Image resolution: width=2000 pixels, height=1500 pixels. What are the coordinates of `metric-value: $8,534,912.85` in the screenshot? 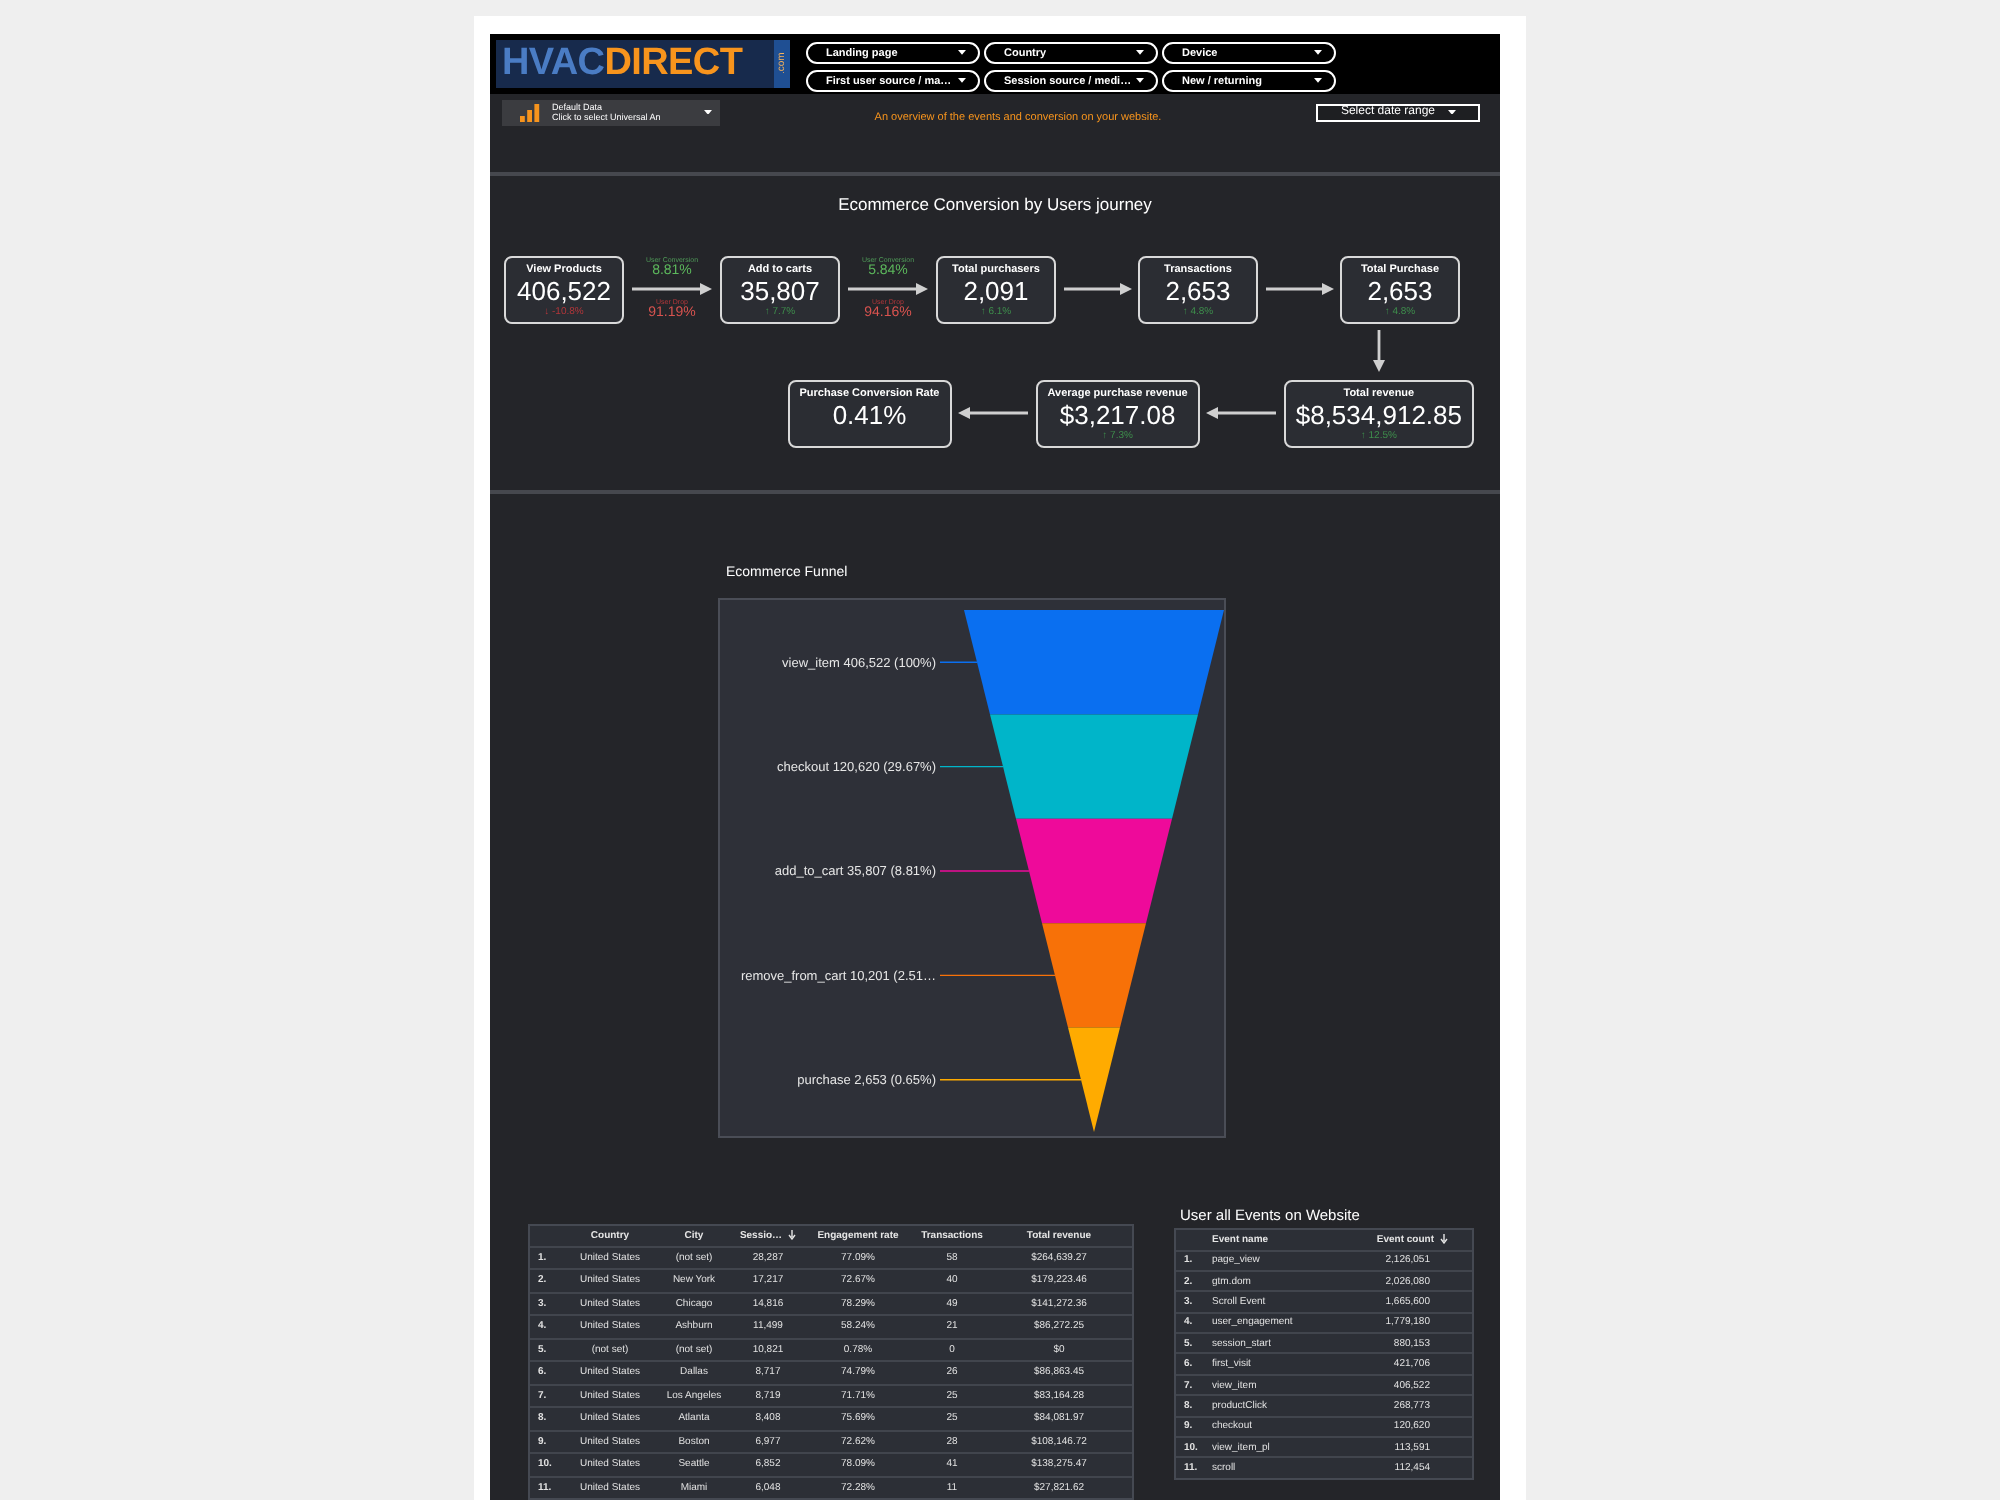 It's located at (1378, 415).